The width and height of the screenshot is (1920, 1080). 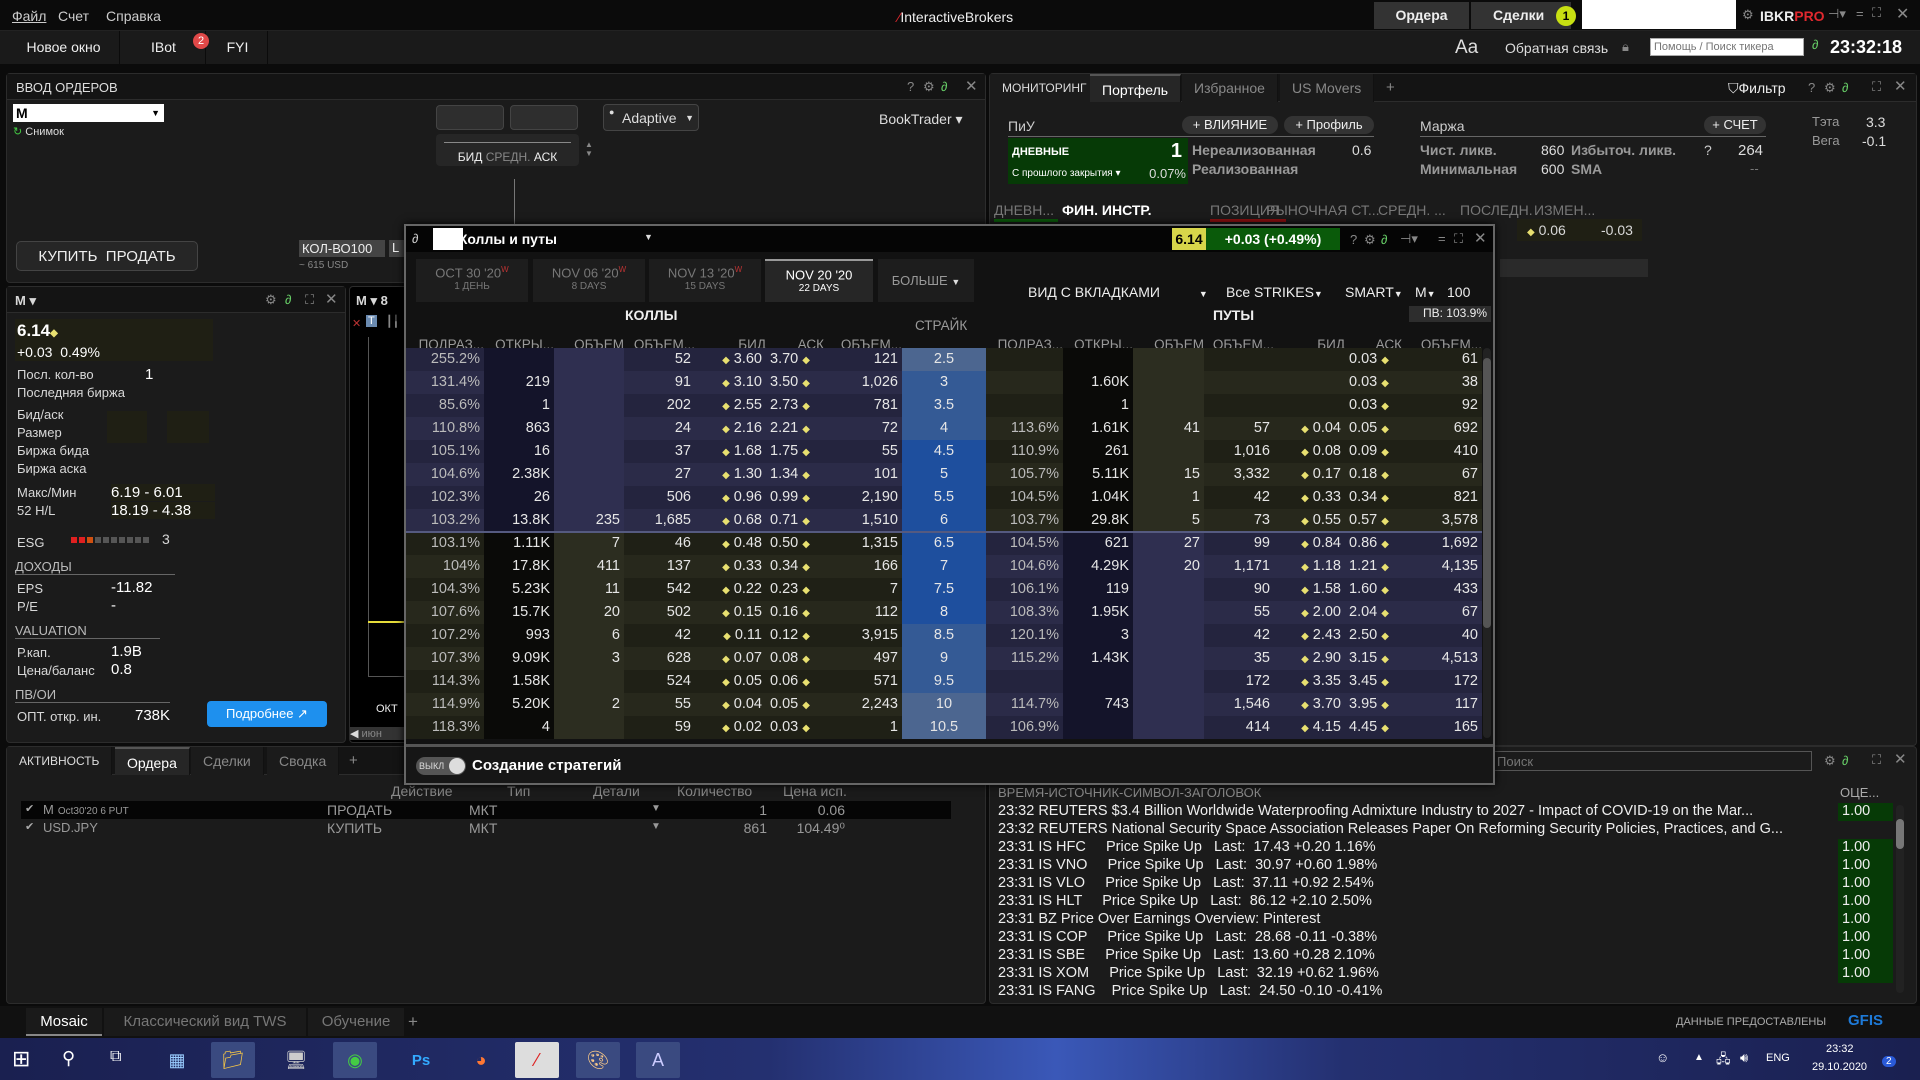 I want to click on chart-scroll-label: ◀ июн, so click(x=380, y=733).